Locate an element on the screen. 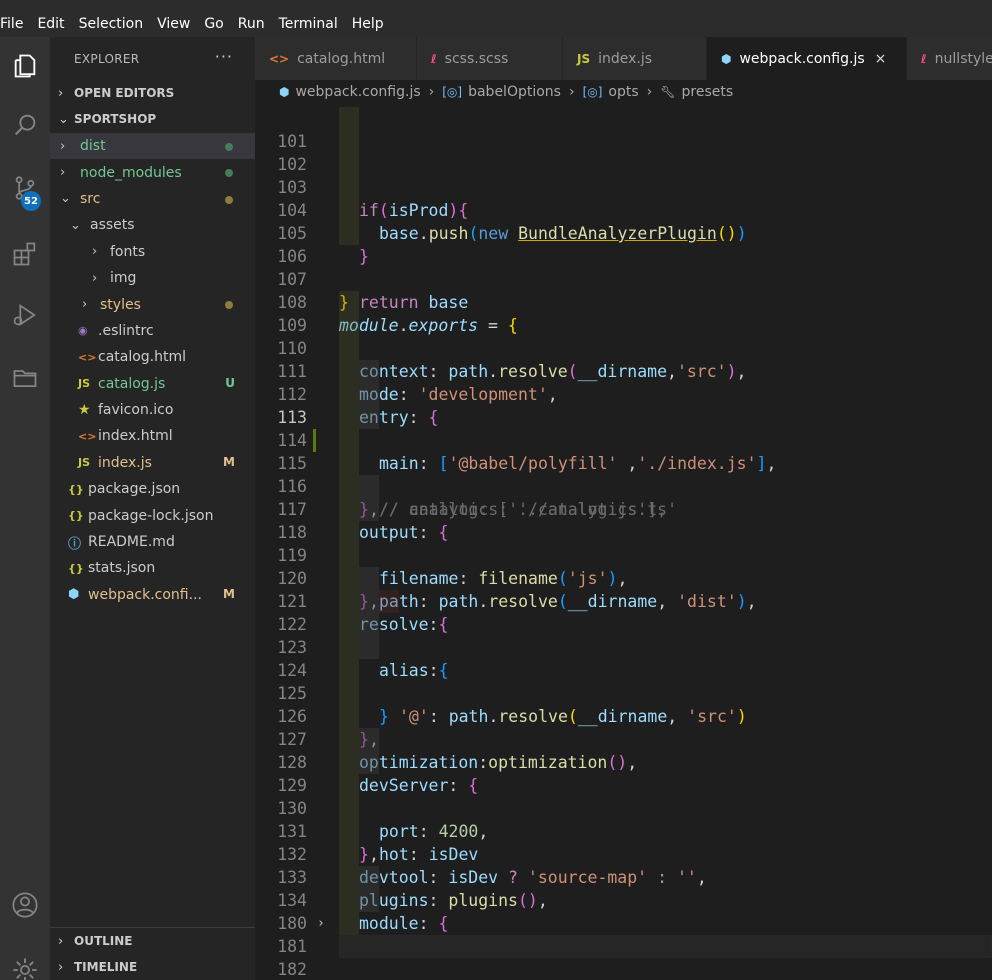 The height and width of the screenshot is (980, 992). run-debug-activity-button is located at coordinates (25, 315).